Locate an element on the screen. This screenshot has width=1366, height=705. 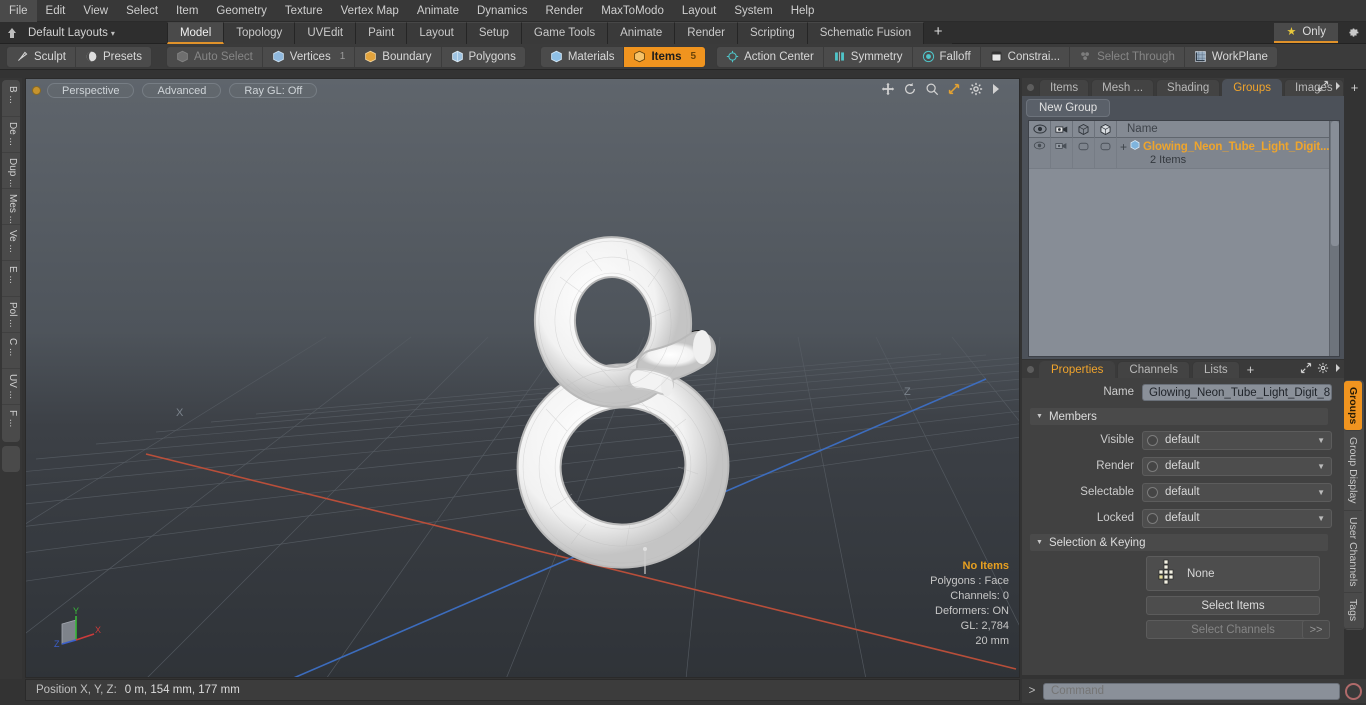
tab-scripting: Scripting is located at coordinates (772, 32).